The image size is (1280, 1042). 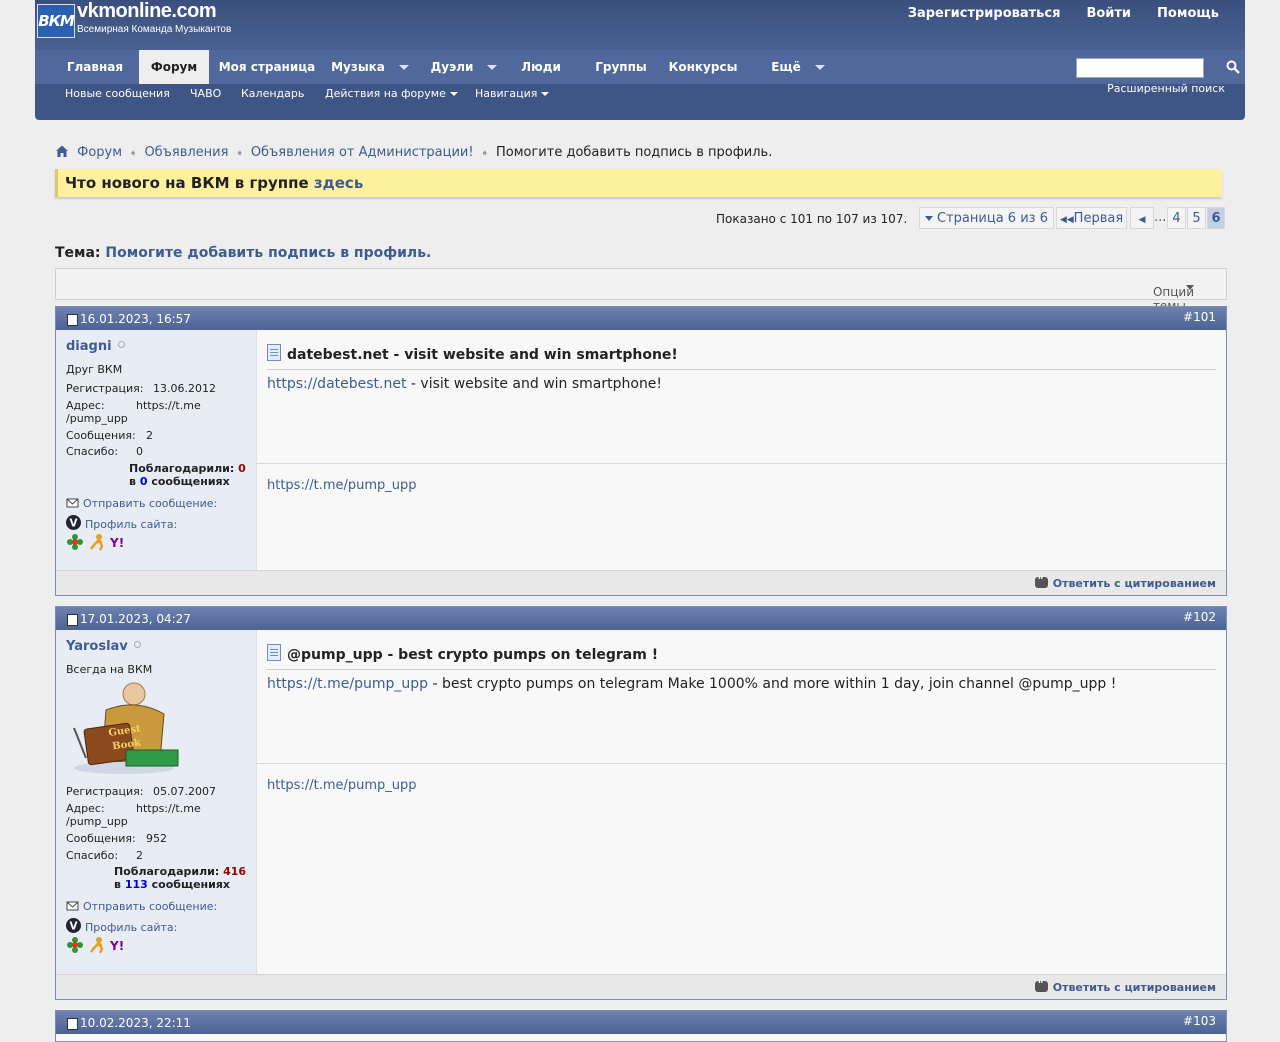 I want to click on tab-duels: Дуэли, so click(x=464, y=67).